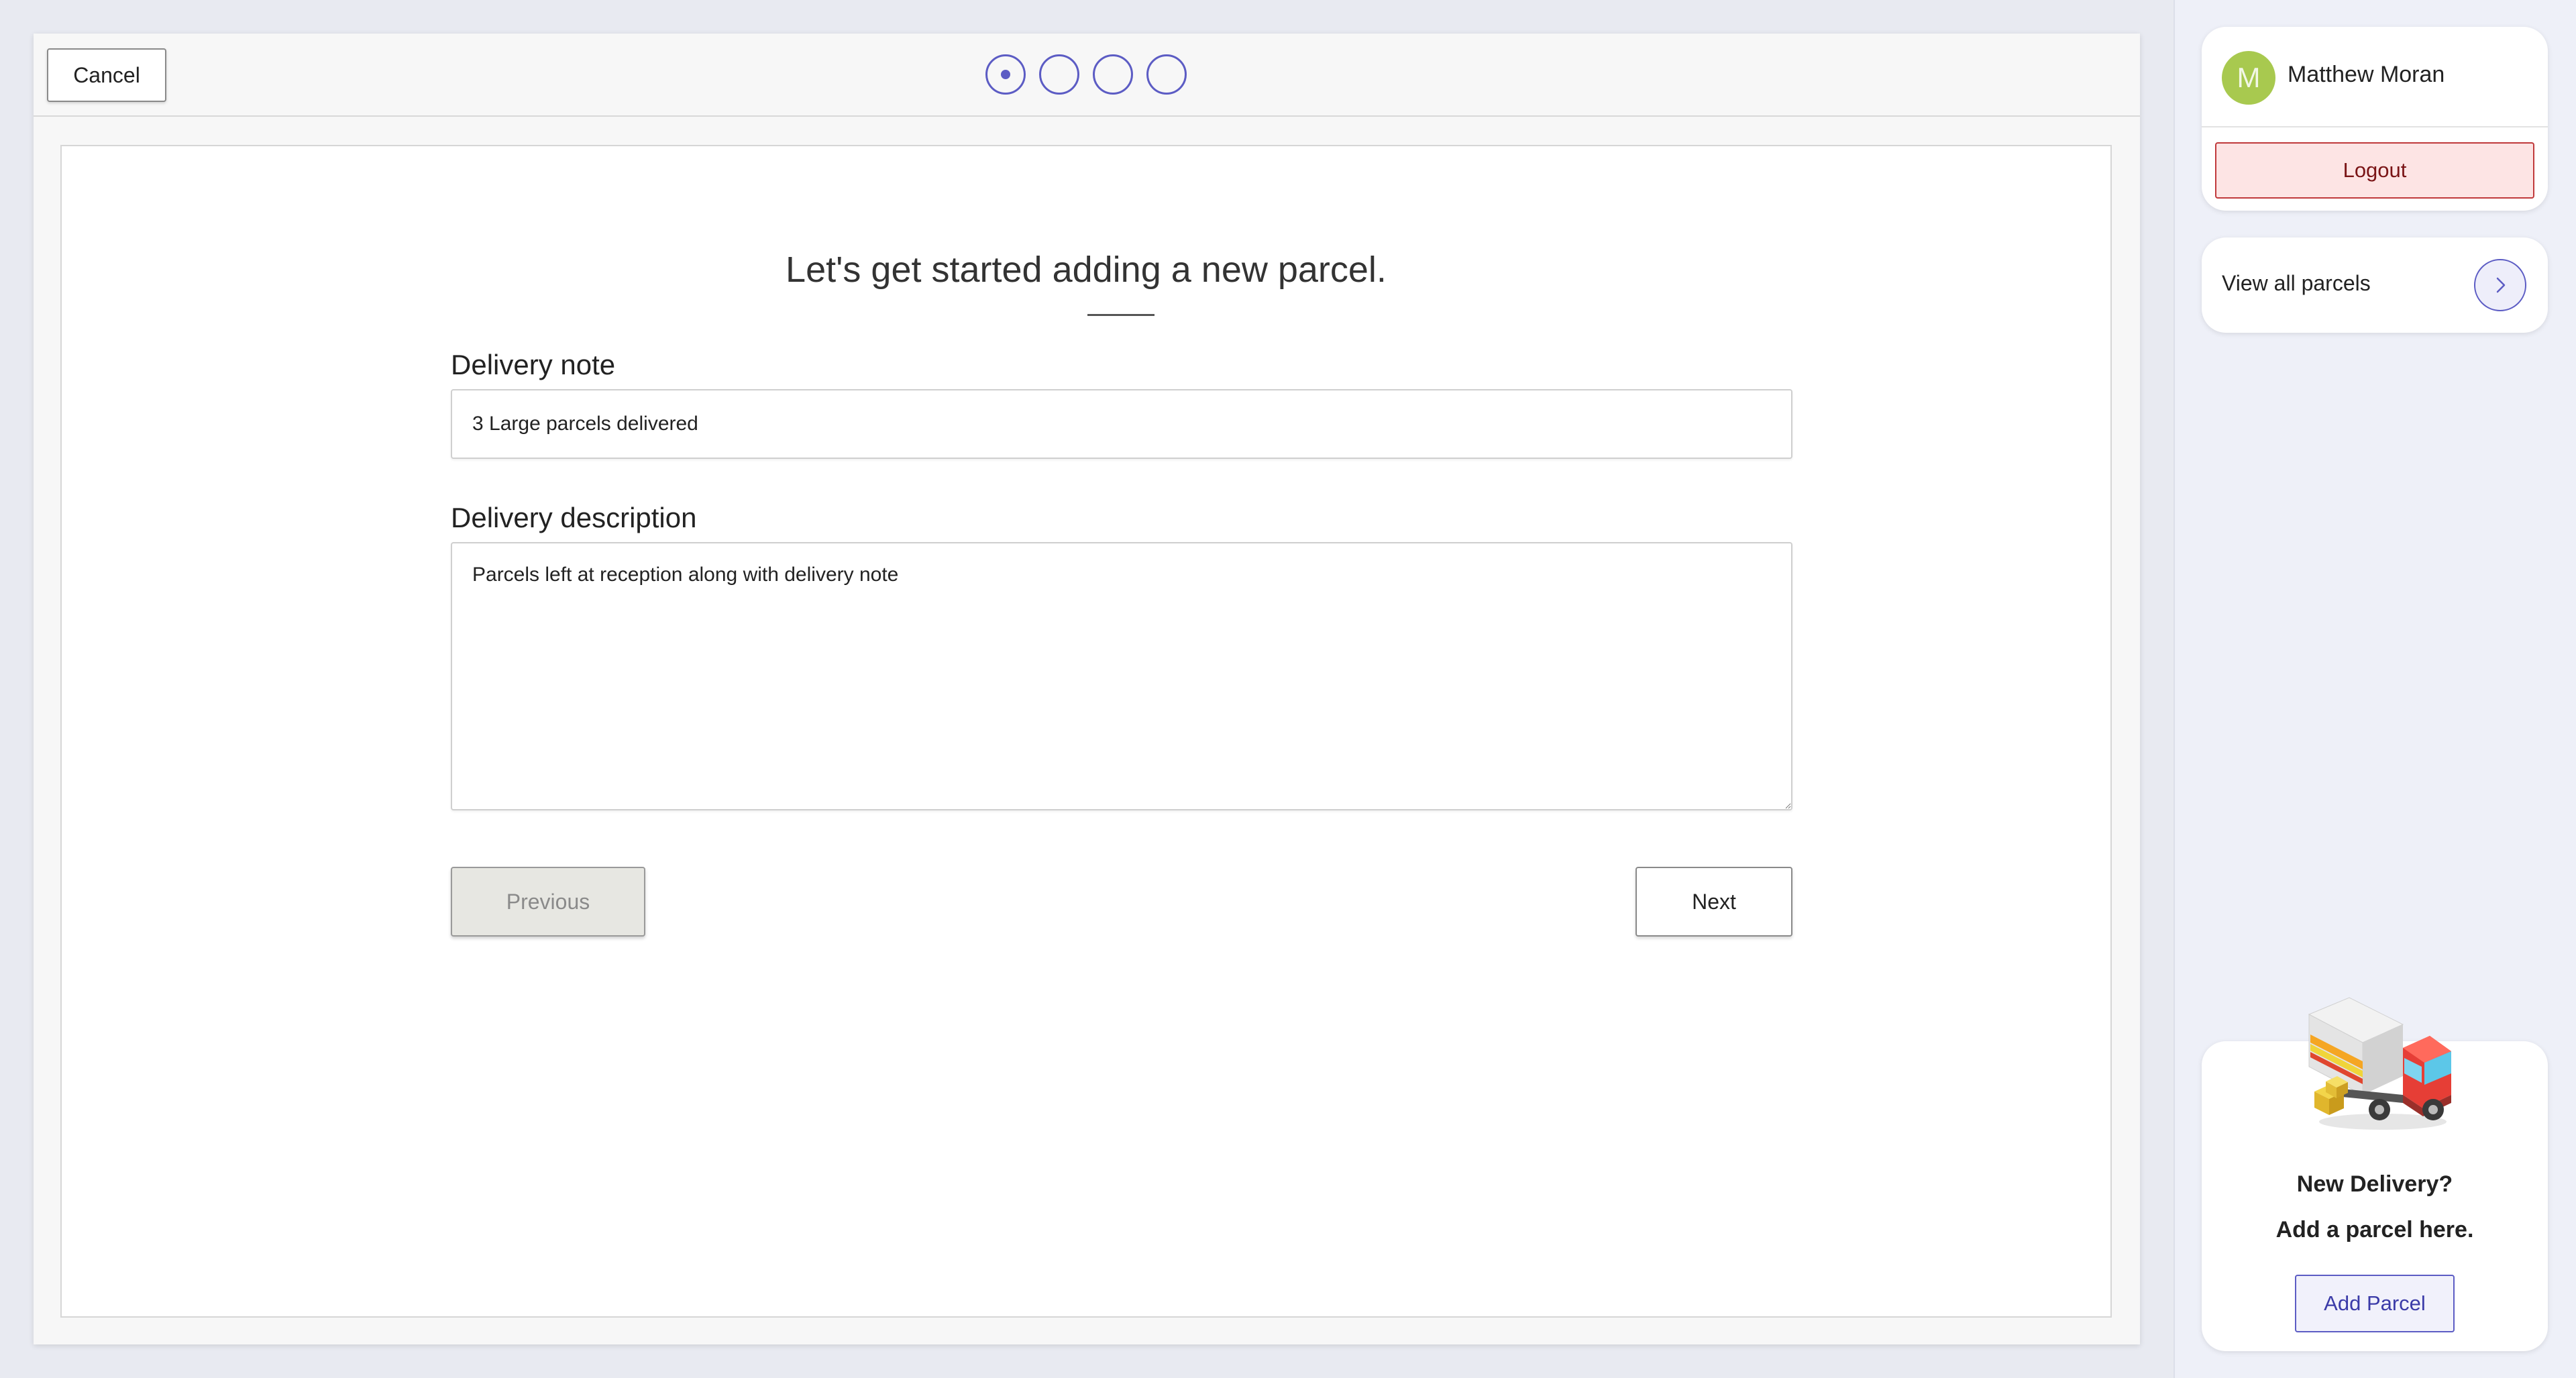 Image resolution: width=2576 pixels, height=1378 pixels. Describe the element at coordinates (1059, 74) in the screenshot. I see `step-2-icon` at that location.